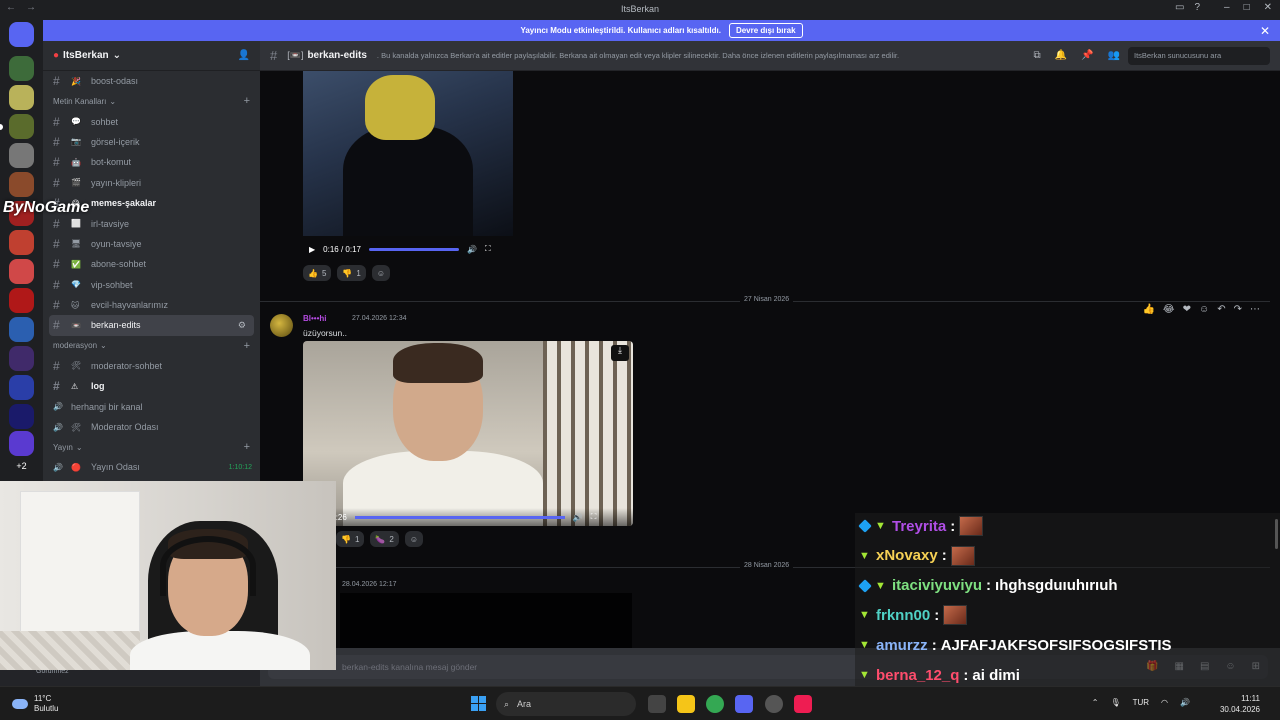  I want to click on channel-item: # 🐱 evcil-hayvanlarımız, so click(151, 305).